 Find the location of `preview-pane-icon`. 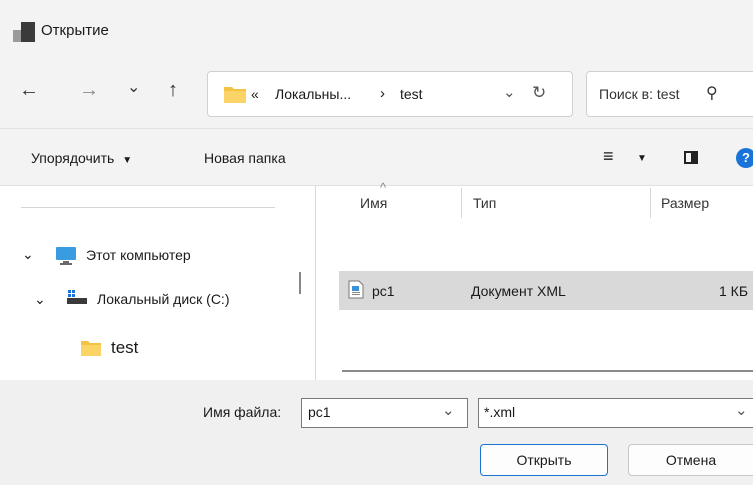

preview-pane-icon is located at coordinates (691, 157).